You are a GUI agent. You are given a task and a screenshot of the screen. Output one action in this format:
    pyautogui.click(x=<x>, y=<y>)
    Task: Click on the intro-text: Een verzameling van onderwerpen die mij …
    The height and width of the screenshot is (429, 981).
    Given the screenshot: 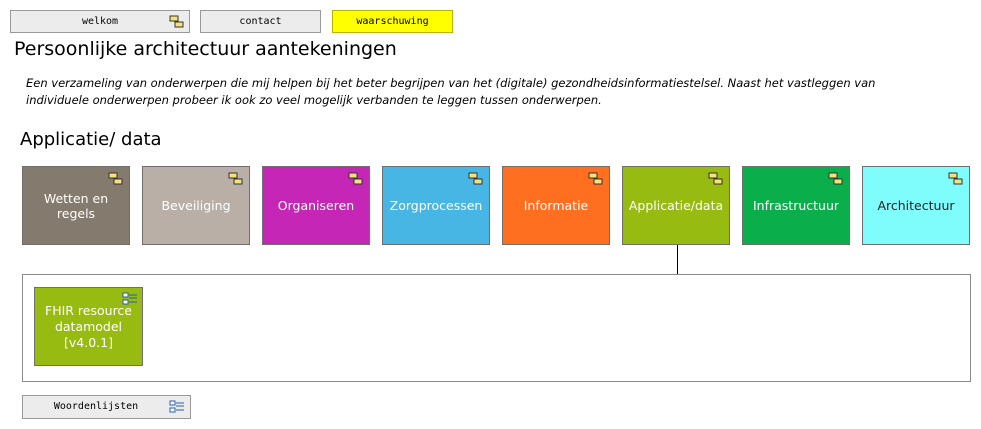 What is the action you would take?
    pyautogui.click(x=451, y=91)
    